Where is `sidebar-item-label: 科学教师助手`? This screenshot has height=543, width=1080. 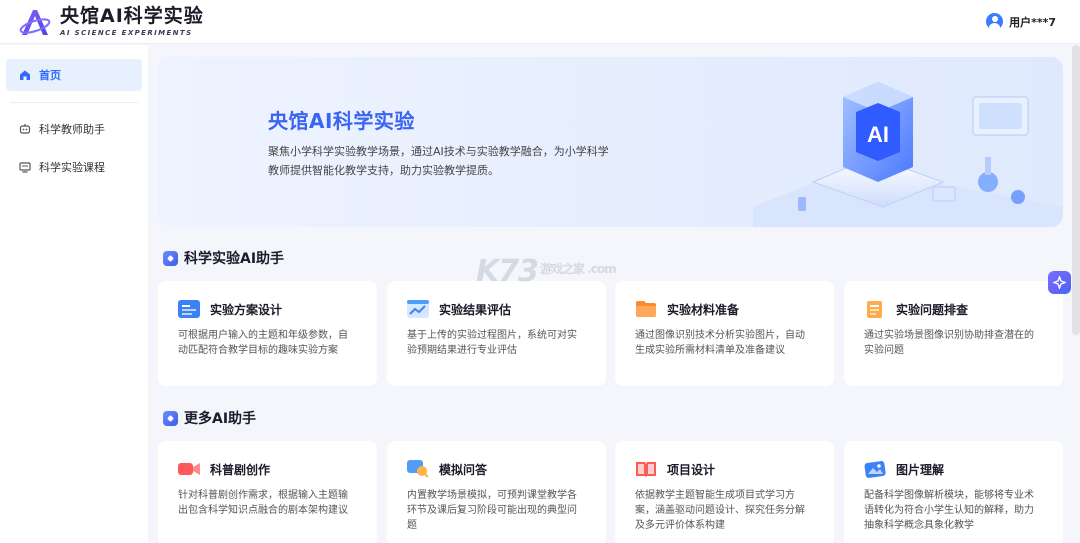 sidebar-item-label: 科学教师助手 is located at coordinates (72, 129).